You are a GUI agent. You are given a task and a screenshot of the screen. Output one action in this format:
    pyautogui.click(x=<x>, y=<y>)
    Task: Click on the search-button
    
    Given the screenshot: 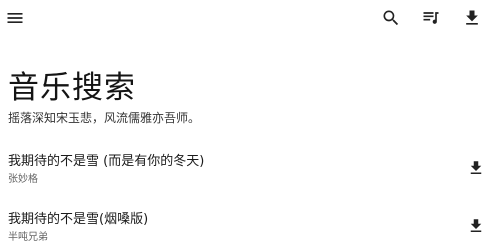 What is the action you would take?
    pyautogui.click(x=391, y=18)
    